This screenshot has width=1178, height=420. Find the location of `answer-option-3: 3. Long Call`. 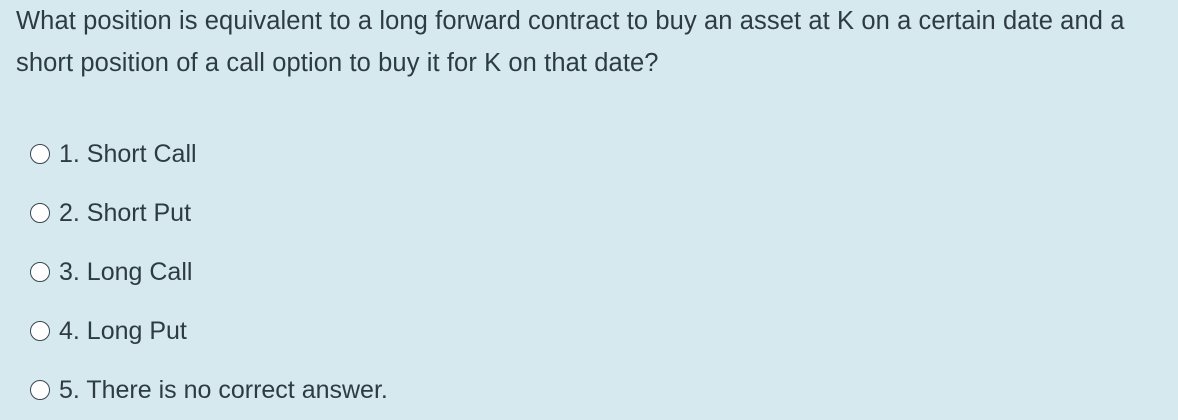

answer-option-3: 3. Long Call is located at coordinates (209, 272).